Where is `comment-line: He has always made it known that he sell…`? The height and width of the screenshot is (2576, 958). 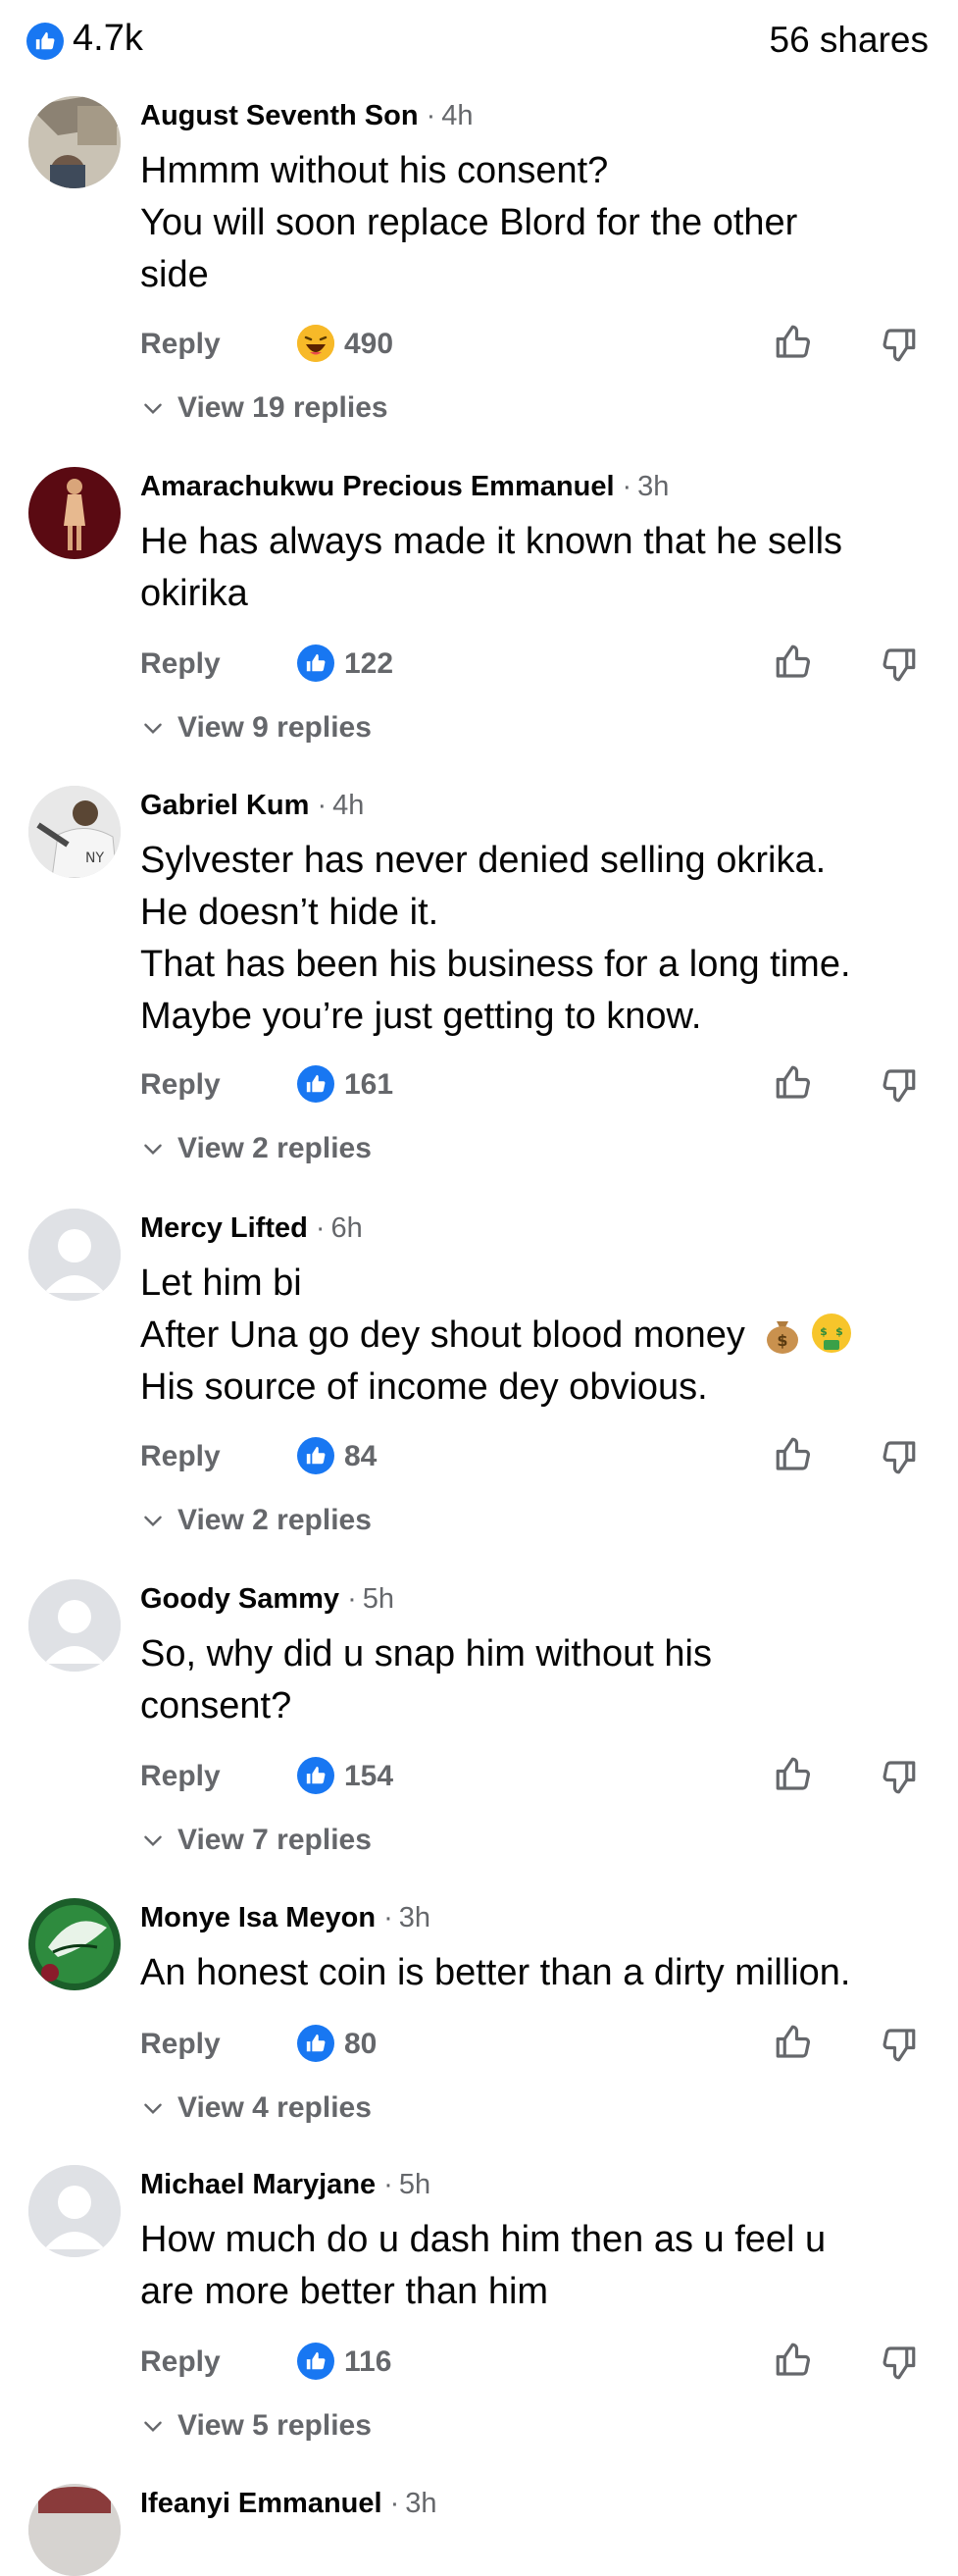
comment-line: He has always made it known that he sell… is located at coordinates (491, 541).